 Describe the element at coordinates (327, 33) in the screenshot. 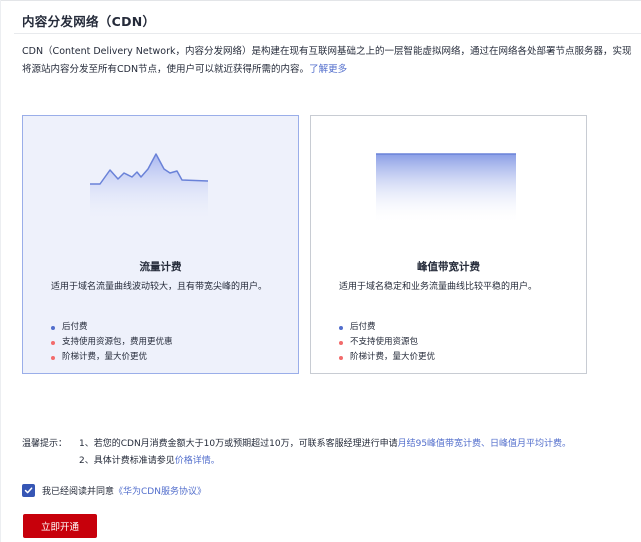

I see `title-divider` at that location.